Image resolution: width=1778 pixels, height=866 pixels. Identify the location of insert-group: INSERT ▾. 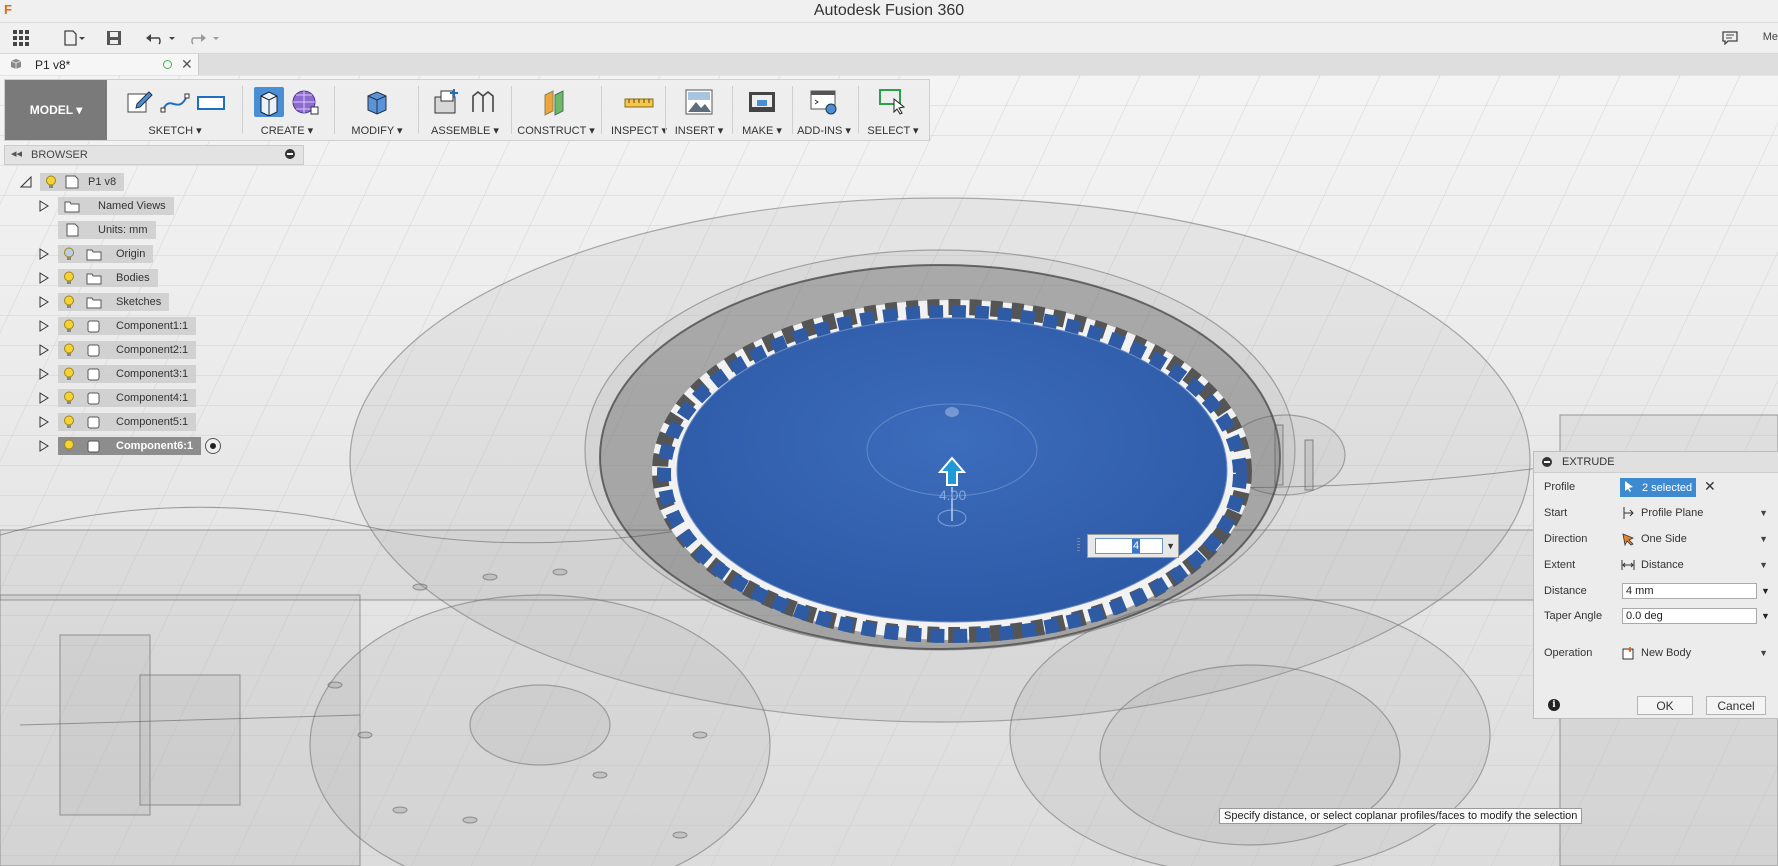
(699, 110).